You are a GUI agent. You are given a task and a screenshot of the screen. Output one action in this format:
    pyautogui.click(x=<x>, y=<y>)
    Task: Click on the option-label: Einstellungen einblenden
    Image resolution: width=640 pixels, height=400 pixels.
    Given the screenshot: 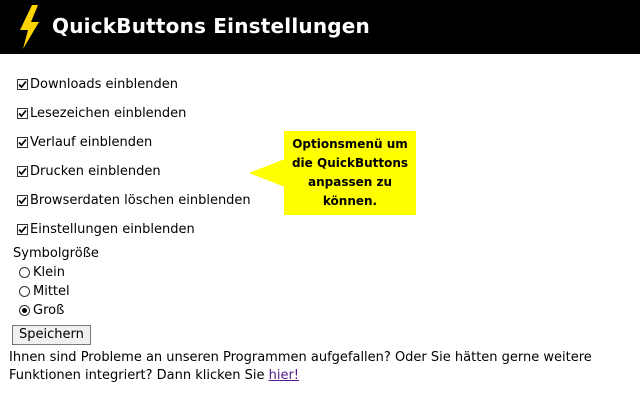 What is the action you would take?
    pyautogui.click(x=112, y=229)
    